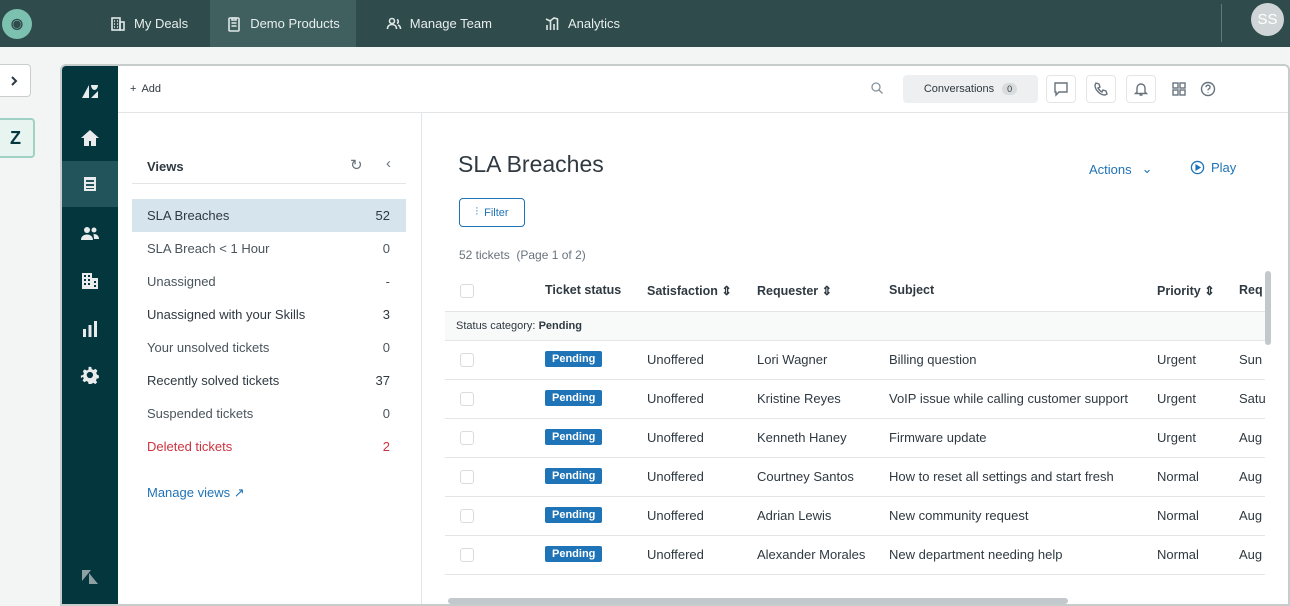 This screenshot has width=1290, height=606. What do you see at coordinates (133, 89) in the screenshot?
I see `plus-icon: +` at bounding box center [133, 89].